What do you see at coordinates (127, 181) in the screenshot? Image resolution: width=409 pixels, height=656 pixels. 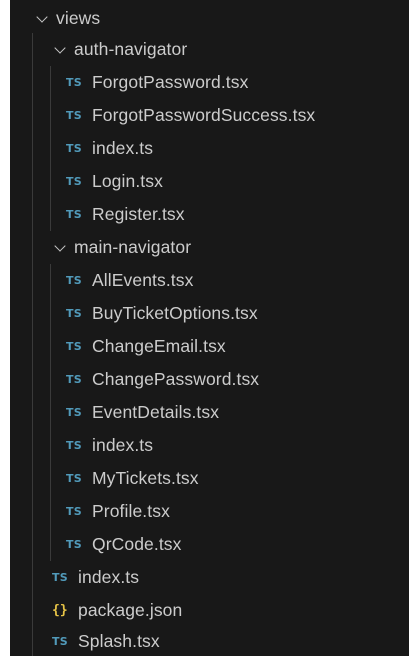 I see `file-label: Login.tsx` at bounding box center [127, 181].